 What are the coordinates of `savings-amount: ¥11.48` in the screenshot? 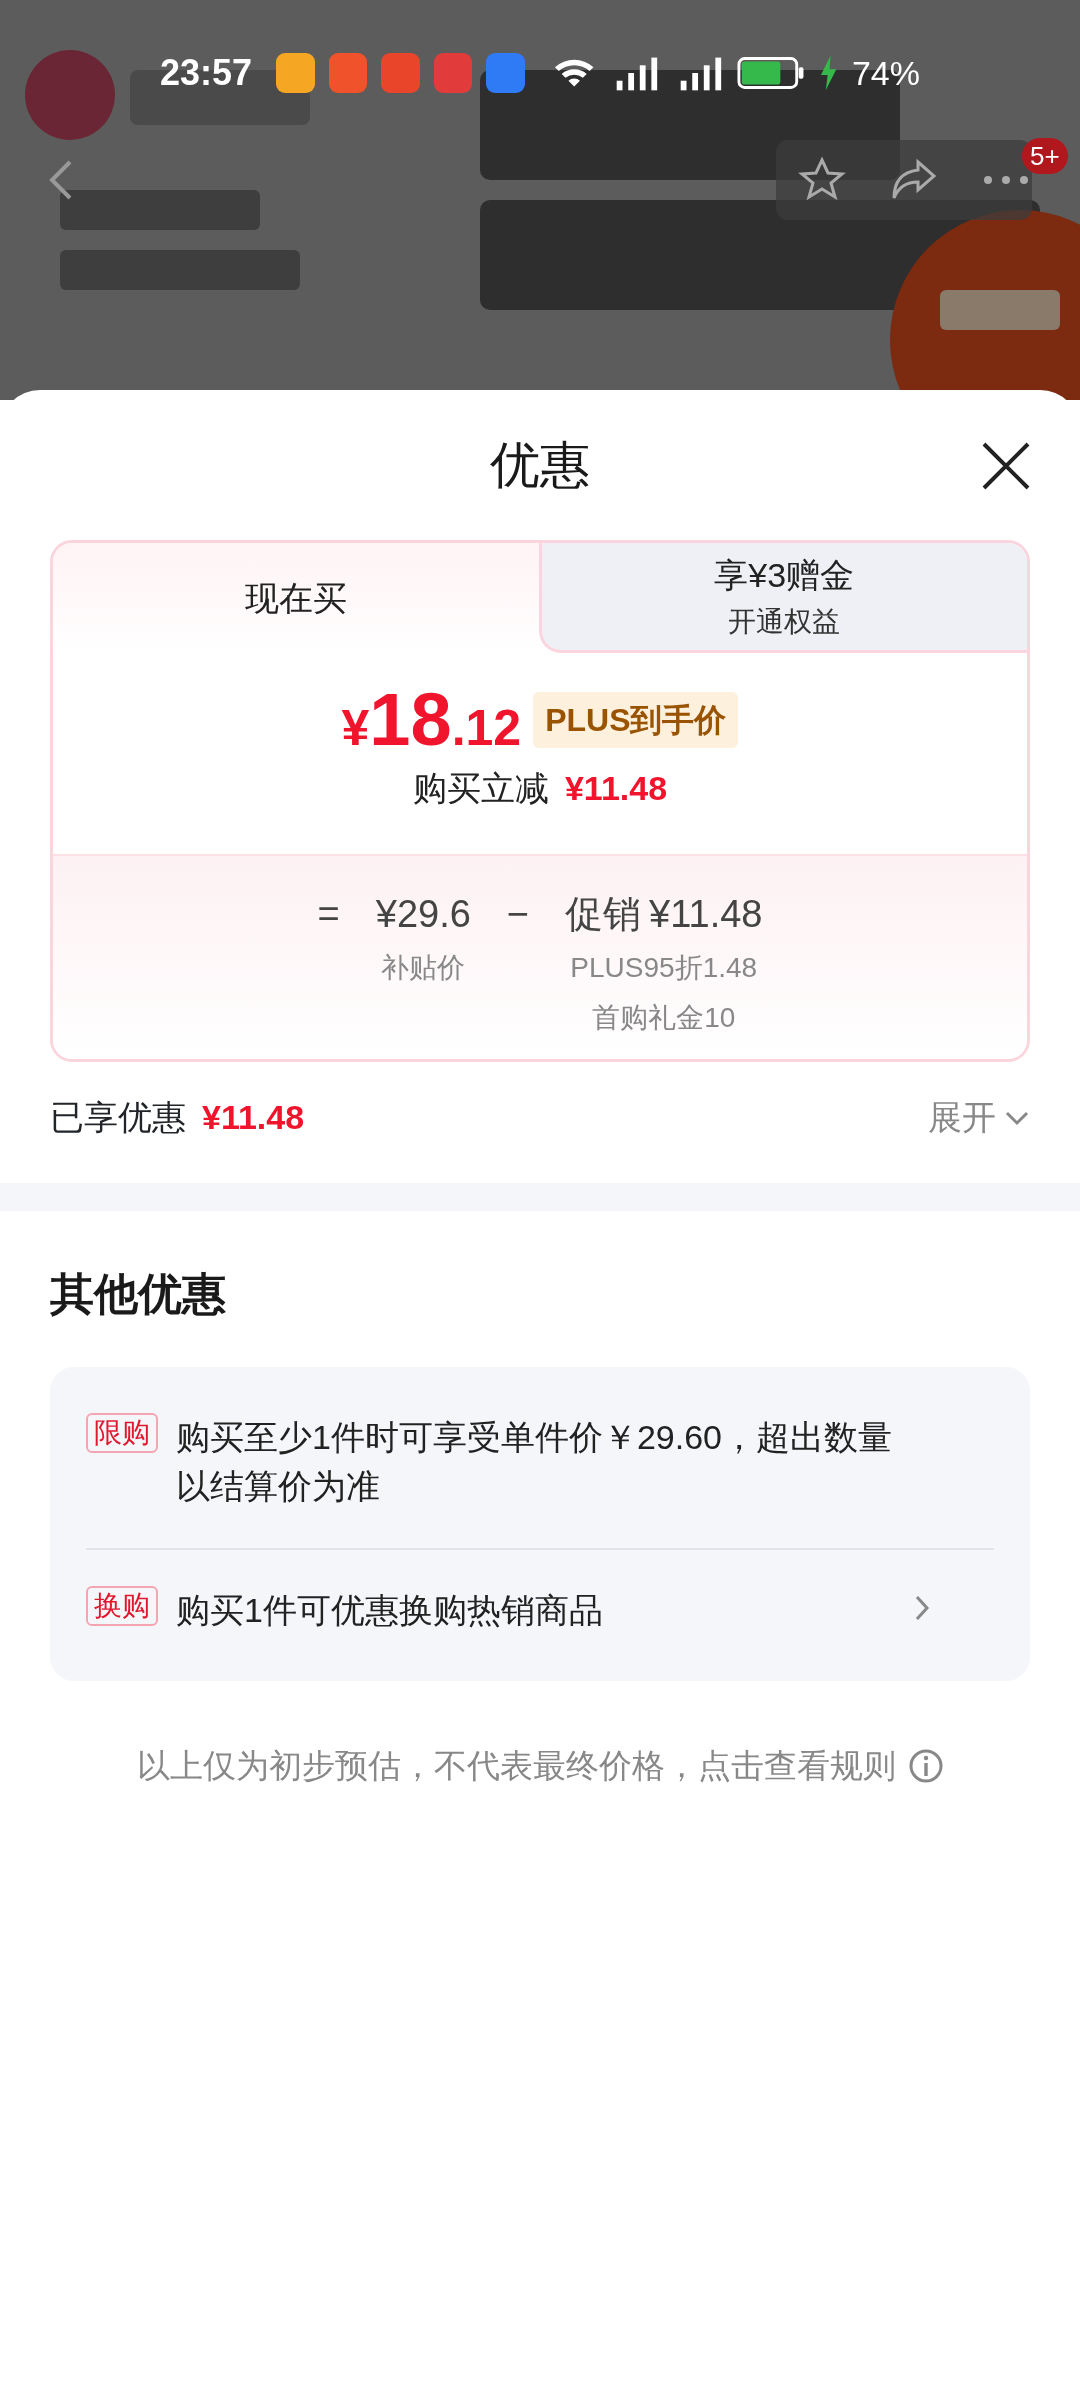 It's located at (253, 1117).